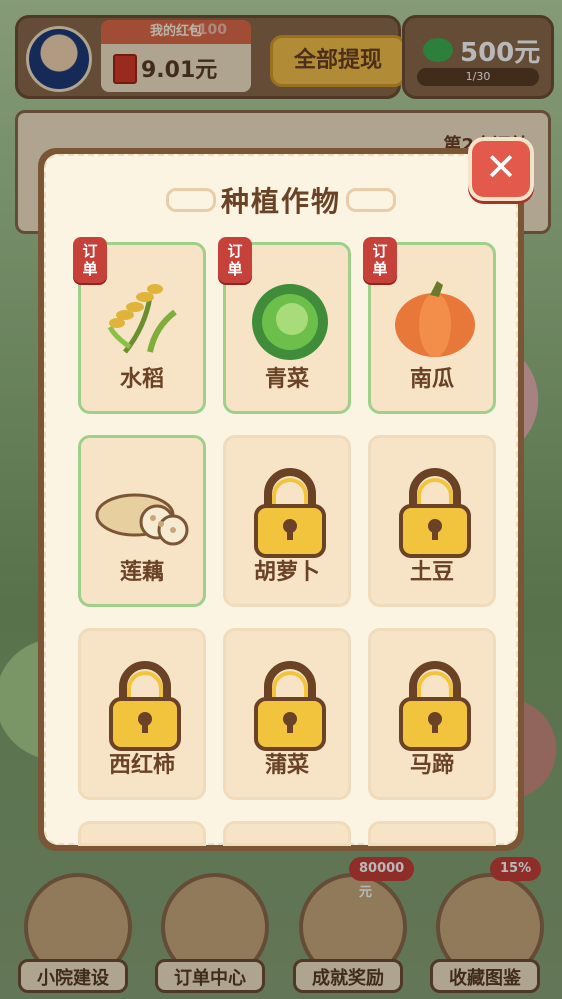 The image size is (562, 999). Describe the element at coordinates (435, 319) in the screenshot. I see `pumpkin-icon` at that location.